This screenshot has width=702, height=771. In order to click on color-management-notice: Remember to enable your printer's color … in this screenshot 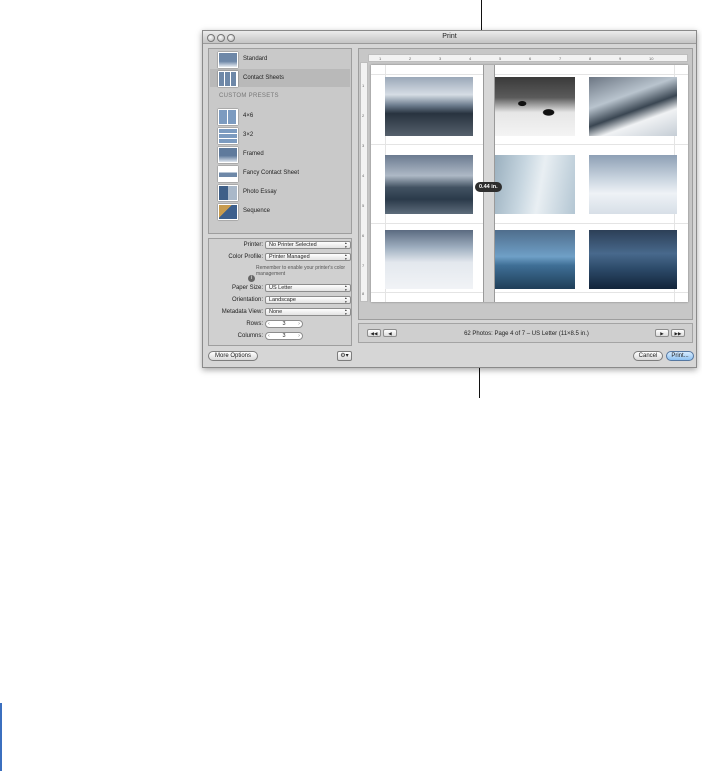, I will do `click(301, 271)`.